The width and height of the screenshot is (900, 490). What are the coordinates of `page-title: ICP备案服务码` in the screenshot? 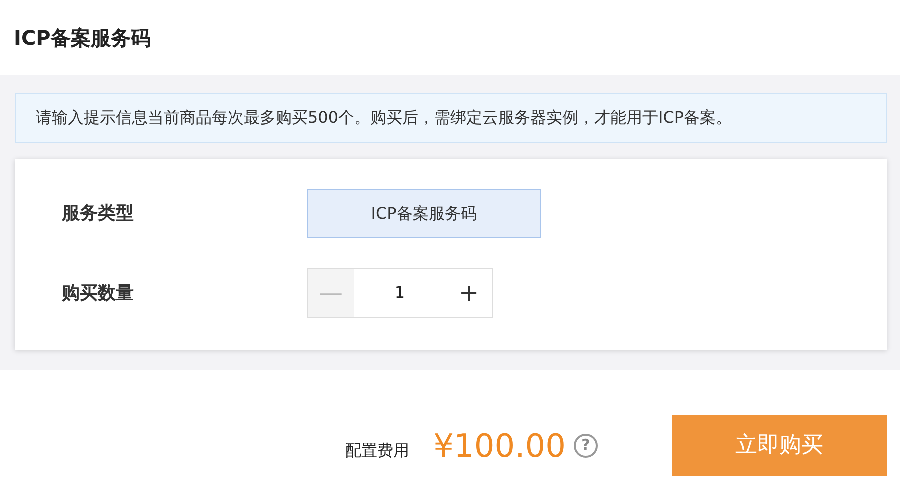 It's located at (82, 38).